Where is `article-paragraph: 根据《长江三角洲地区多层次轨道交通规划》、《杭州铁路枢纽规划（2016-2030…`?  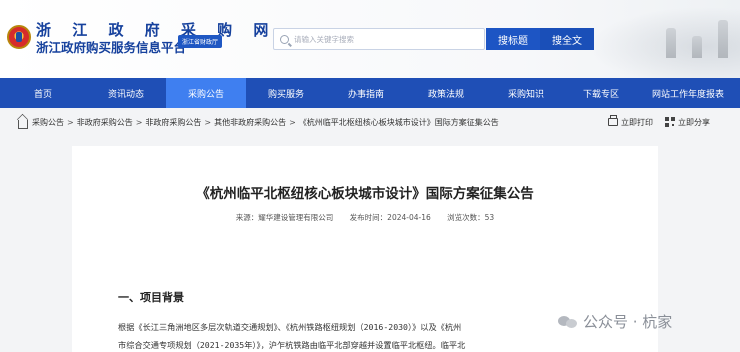
article-paragraph: 根据《长江三角洲地区多层次轨道交通规划》、《杭州铁路枢纽规划（2016-2030… is located at coordinates (368, 335).